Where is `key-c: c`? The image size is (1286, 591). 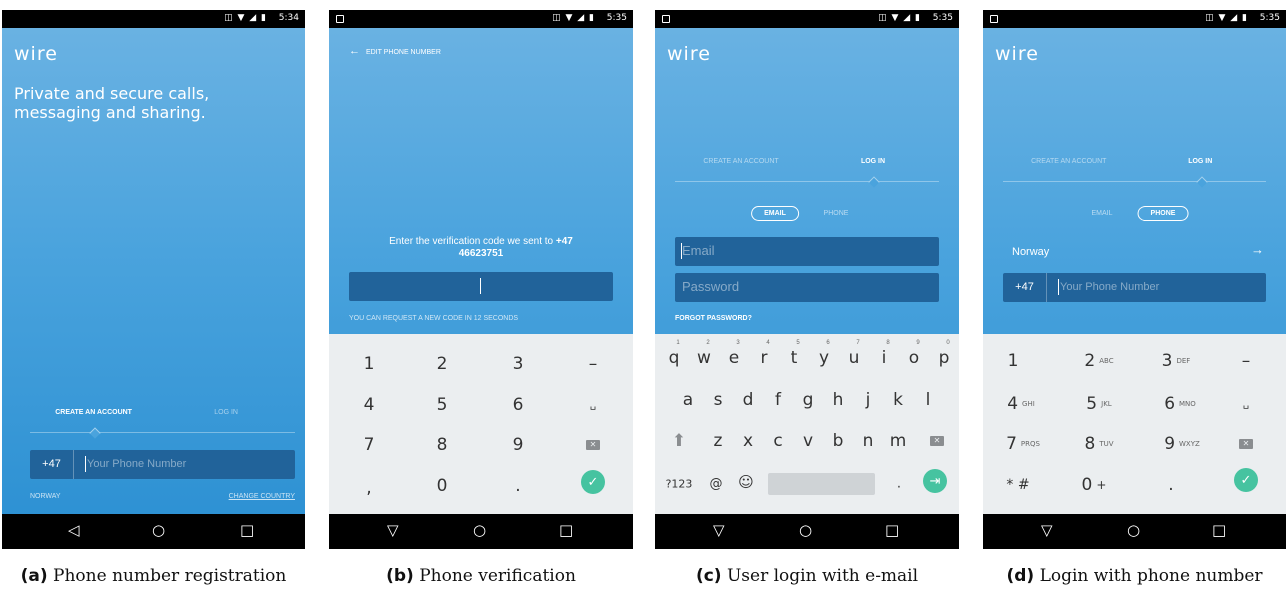
key-c: c is located at coordinates (777, 441).